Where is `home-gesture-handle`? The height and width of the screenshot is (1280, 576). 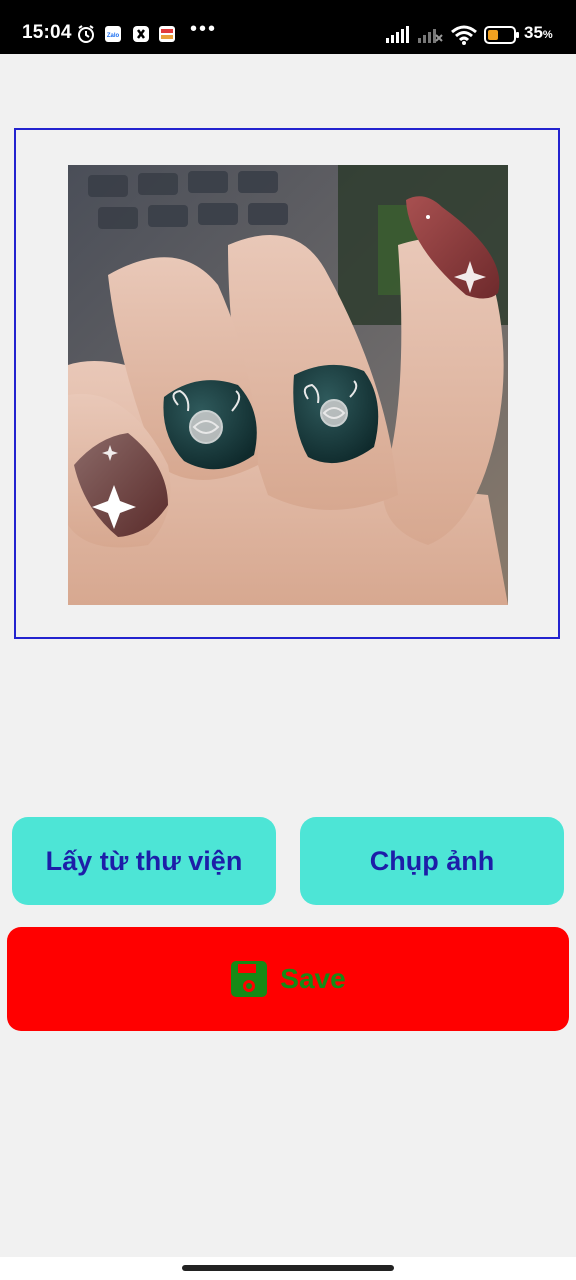 home-gesture-handle is located at coordinates (288, 1268).